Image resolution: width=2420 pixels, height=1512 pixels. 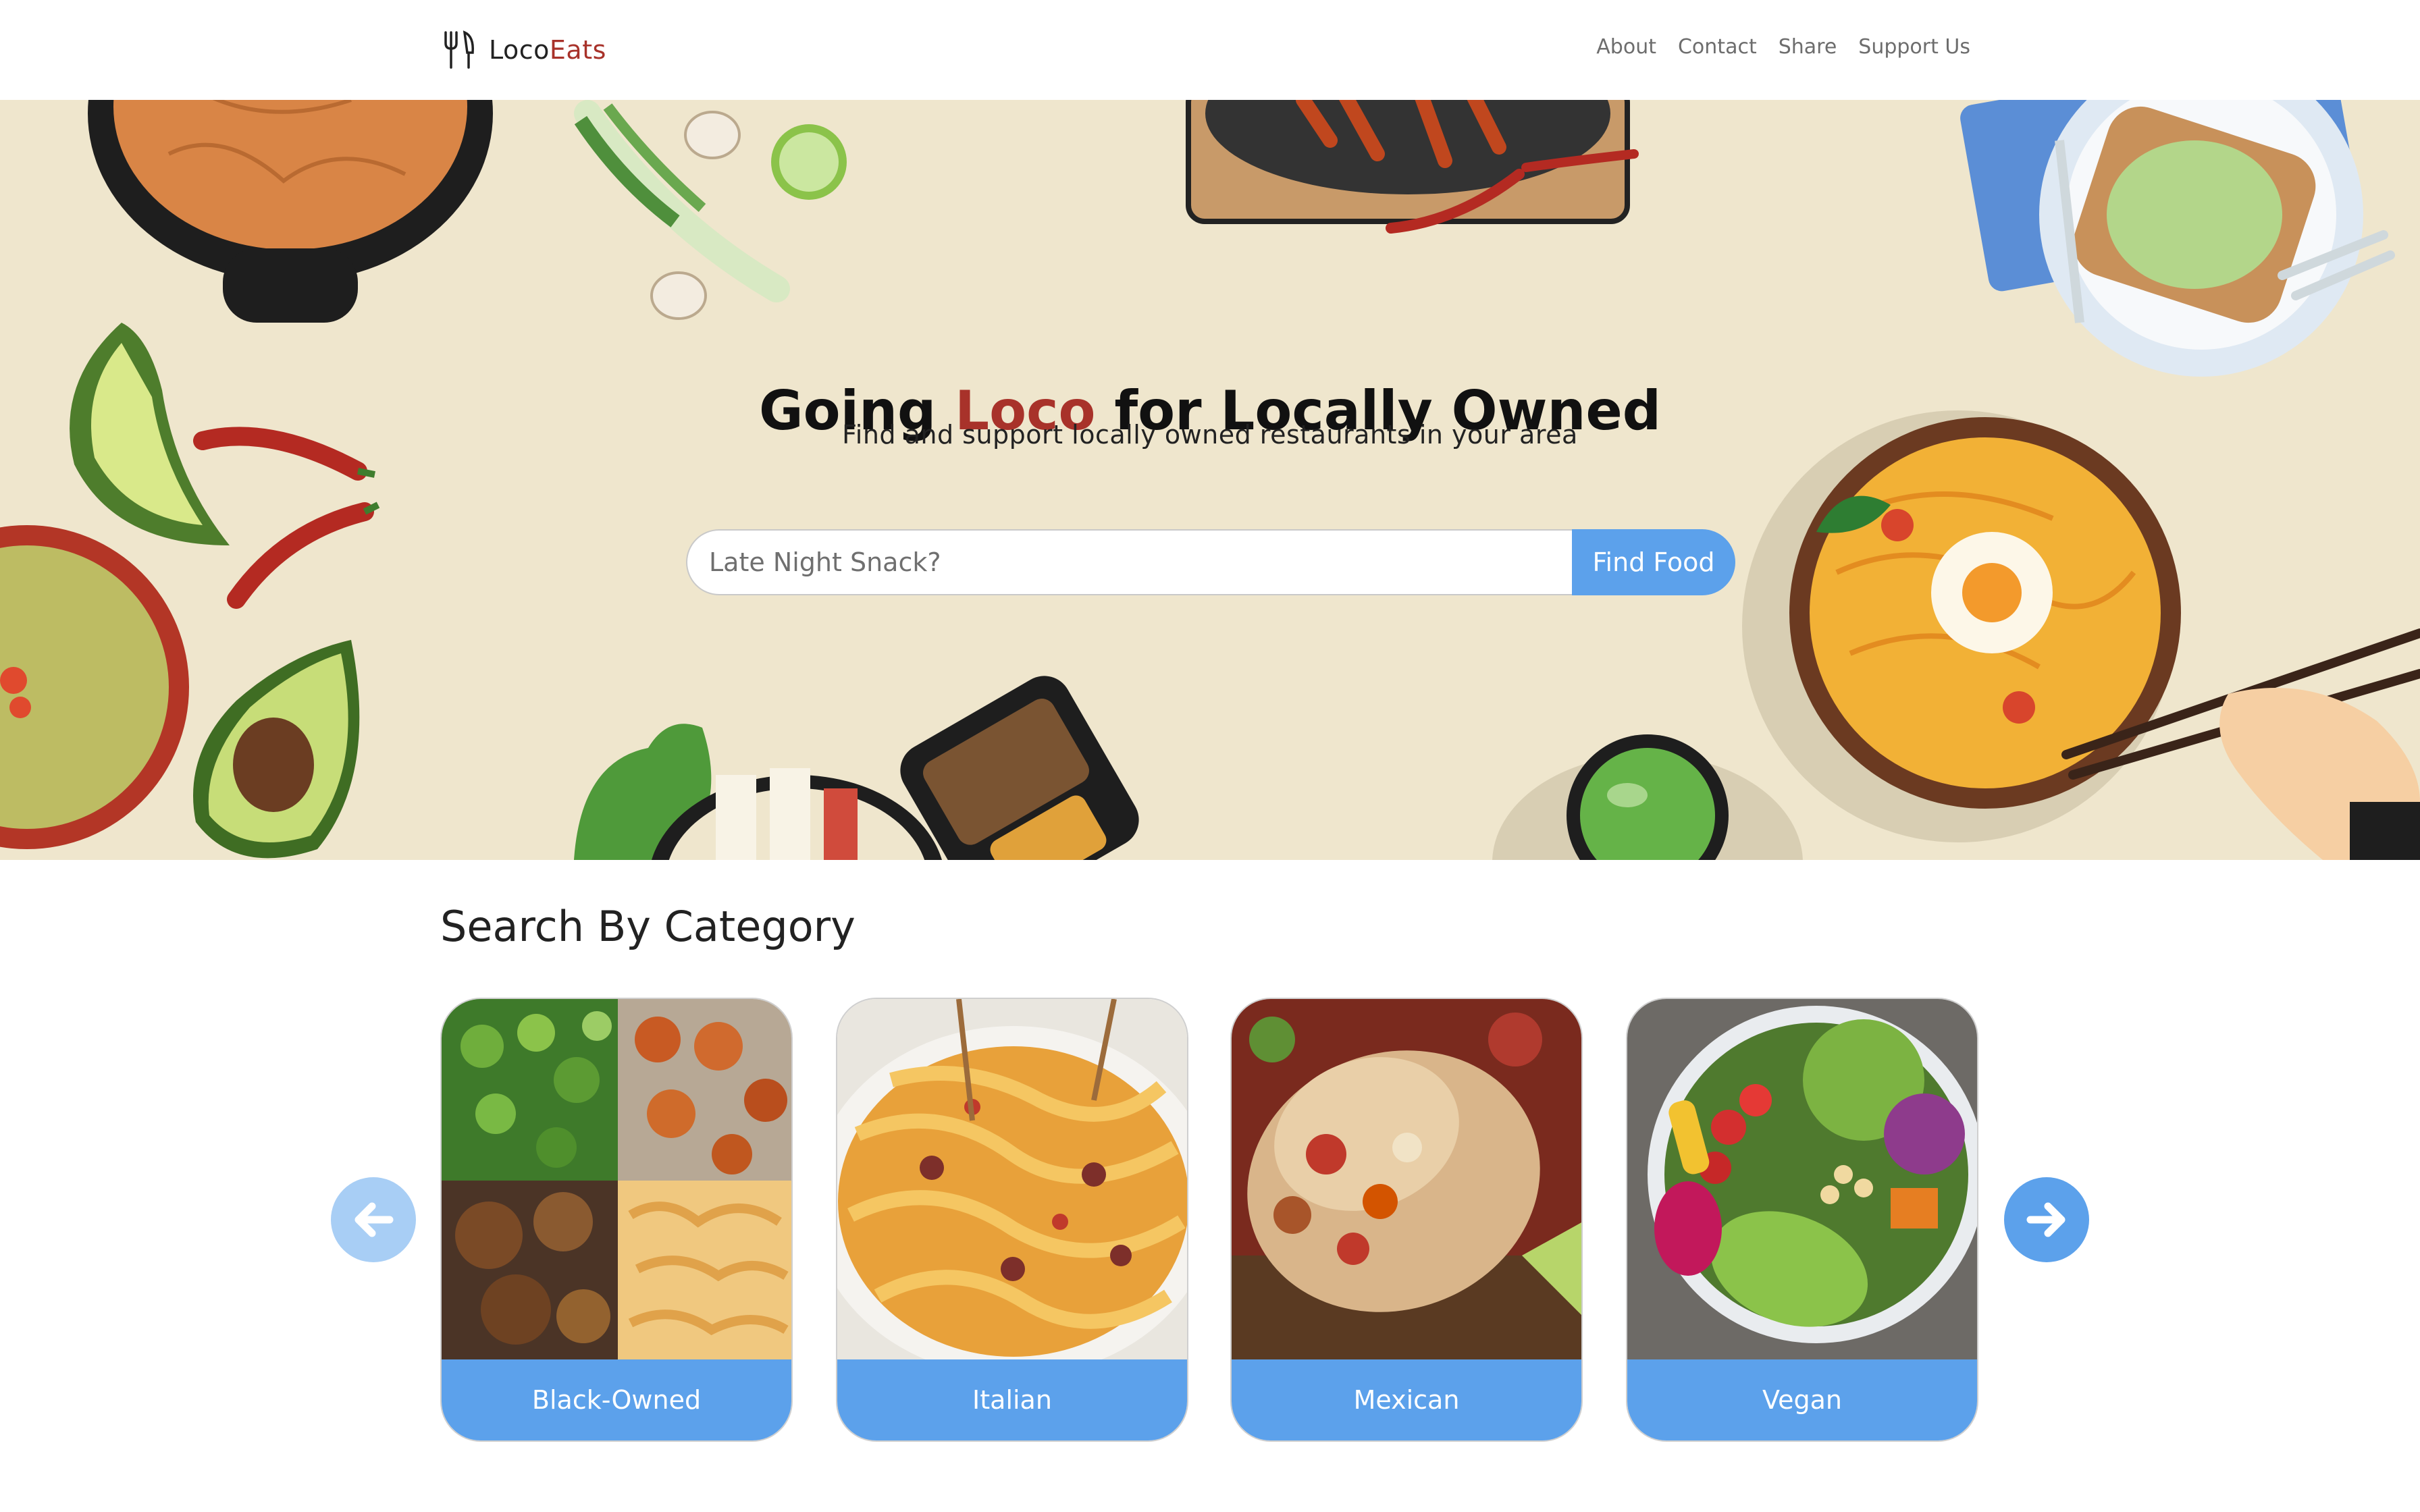 What do you see at coordinates (1653, 562) in the screenshot?
I see `find-food-button: Find Food` at bounding box center [1653, 562].